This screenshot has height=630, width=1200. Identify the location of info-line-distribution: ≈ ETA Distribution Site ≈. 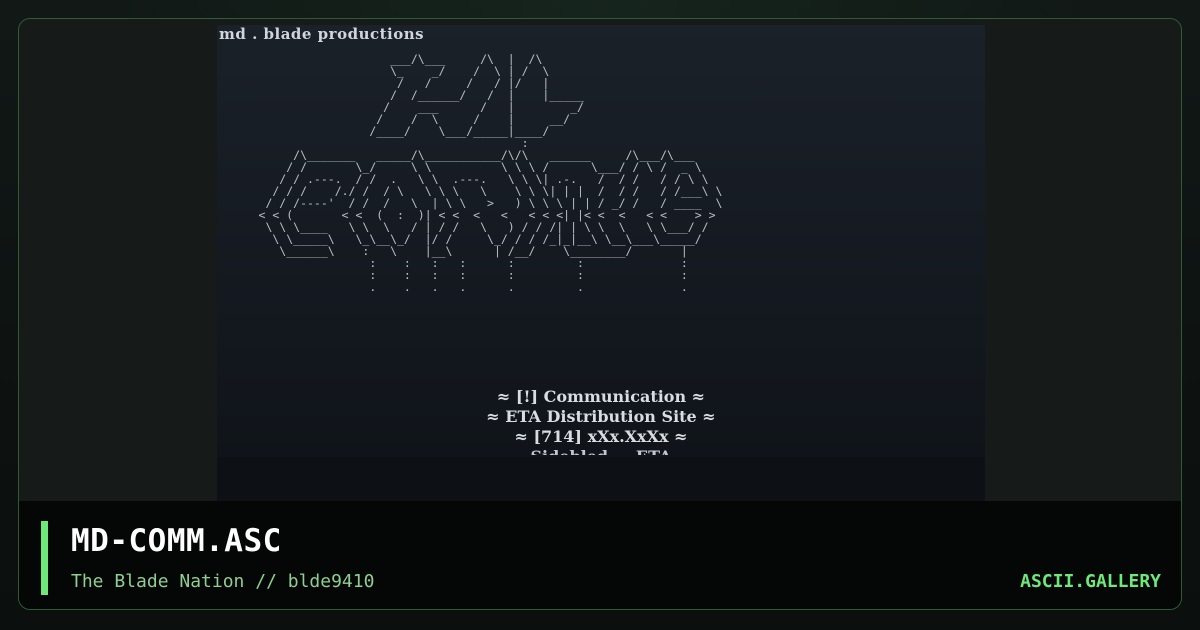
(601, 416).